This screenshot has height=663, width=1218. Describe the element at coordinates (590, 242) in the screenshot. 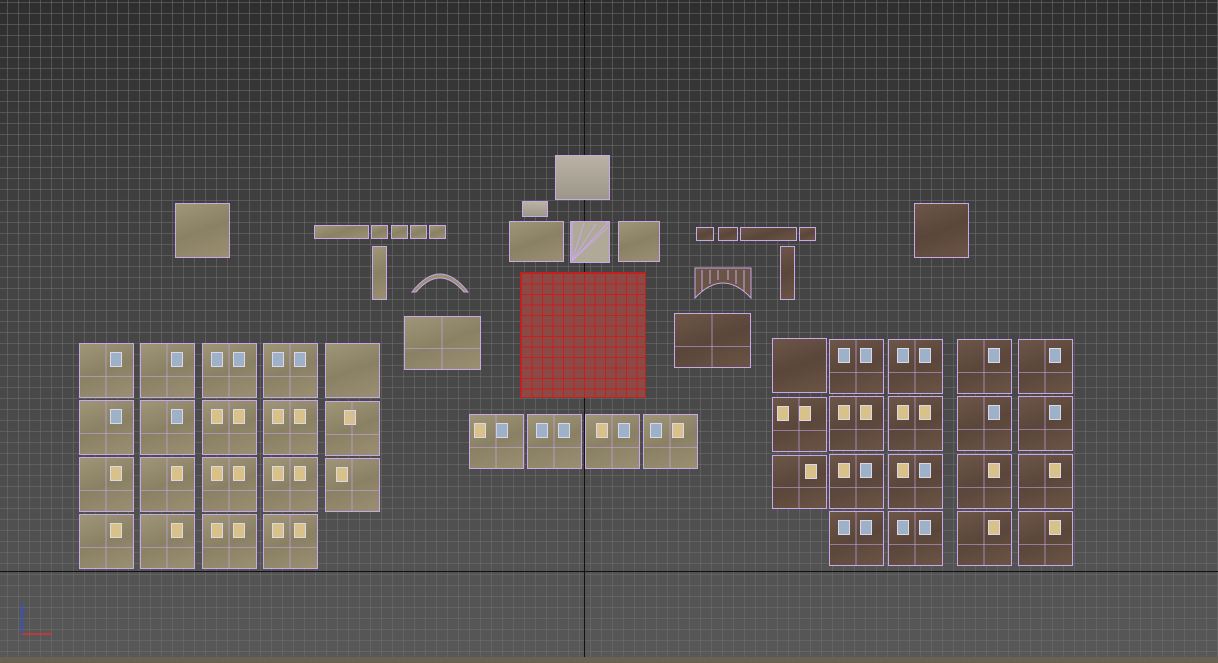

I see `quarter-circle-uv-island` at that location.